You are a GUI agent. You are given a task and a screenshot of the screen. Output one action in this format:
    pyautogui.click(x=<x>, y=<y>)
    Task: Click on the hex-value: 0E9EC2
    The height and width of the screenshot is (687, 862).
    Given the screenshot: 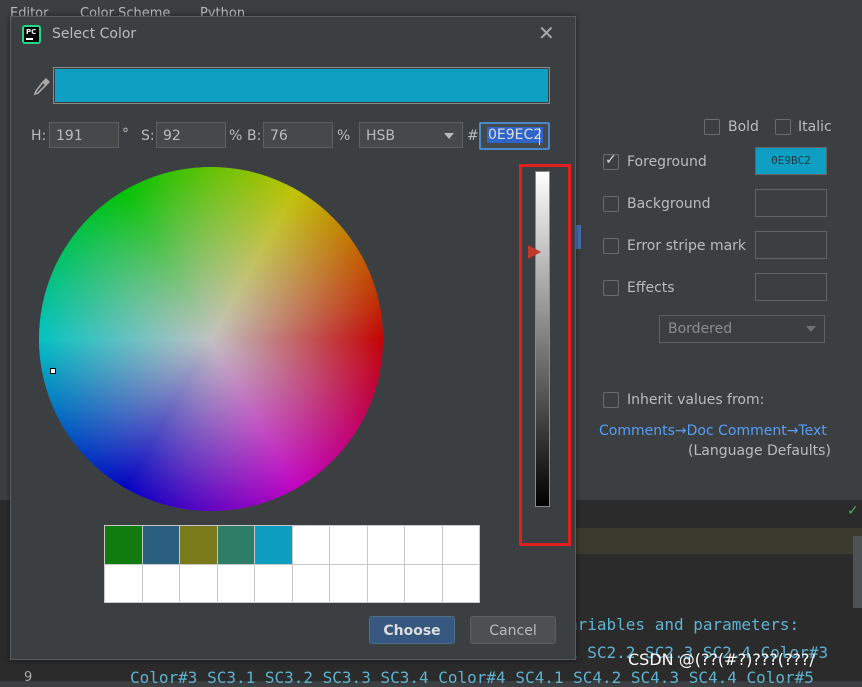 What is the action you would take?
    pyautogui.click(x=515, y=135)
    